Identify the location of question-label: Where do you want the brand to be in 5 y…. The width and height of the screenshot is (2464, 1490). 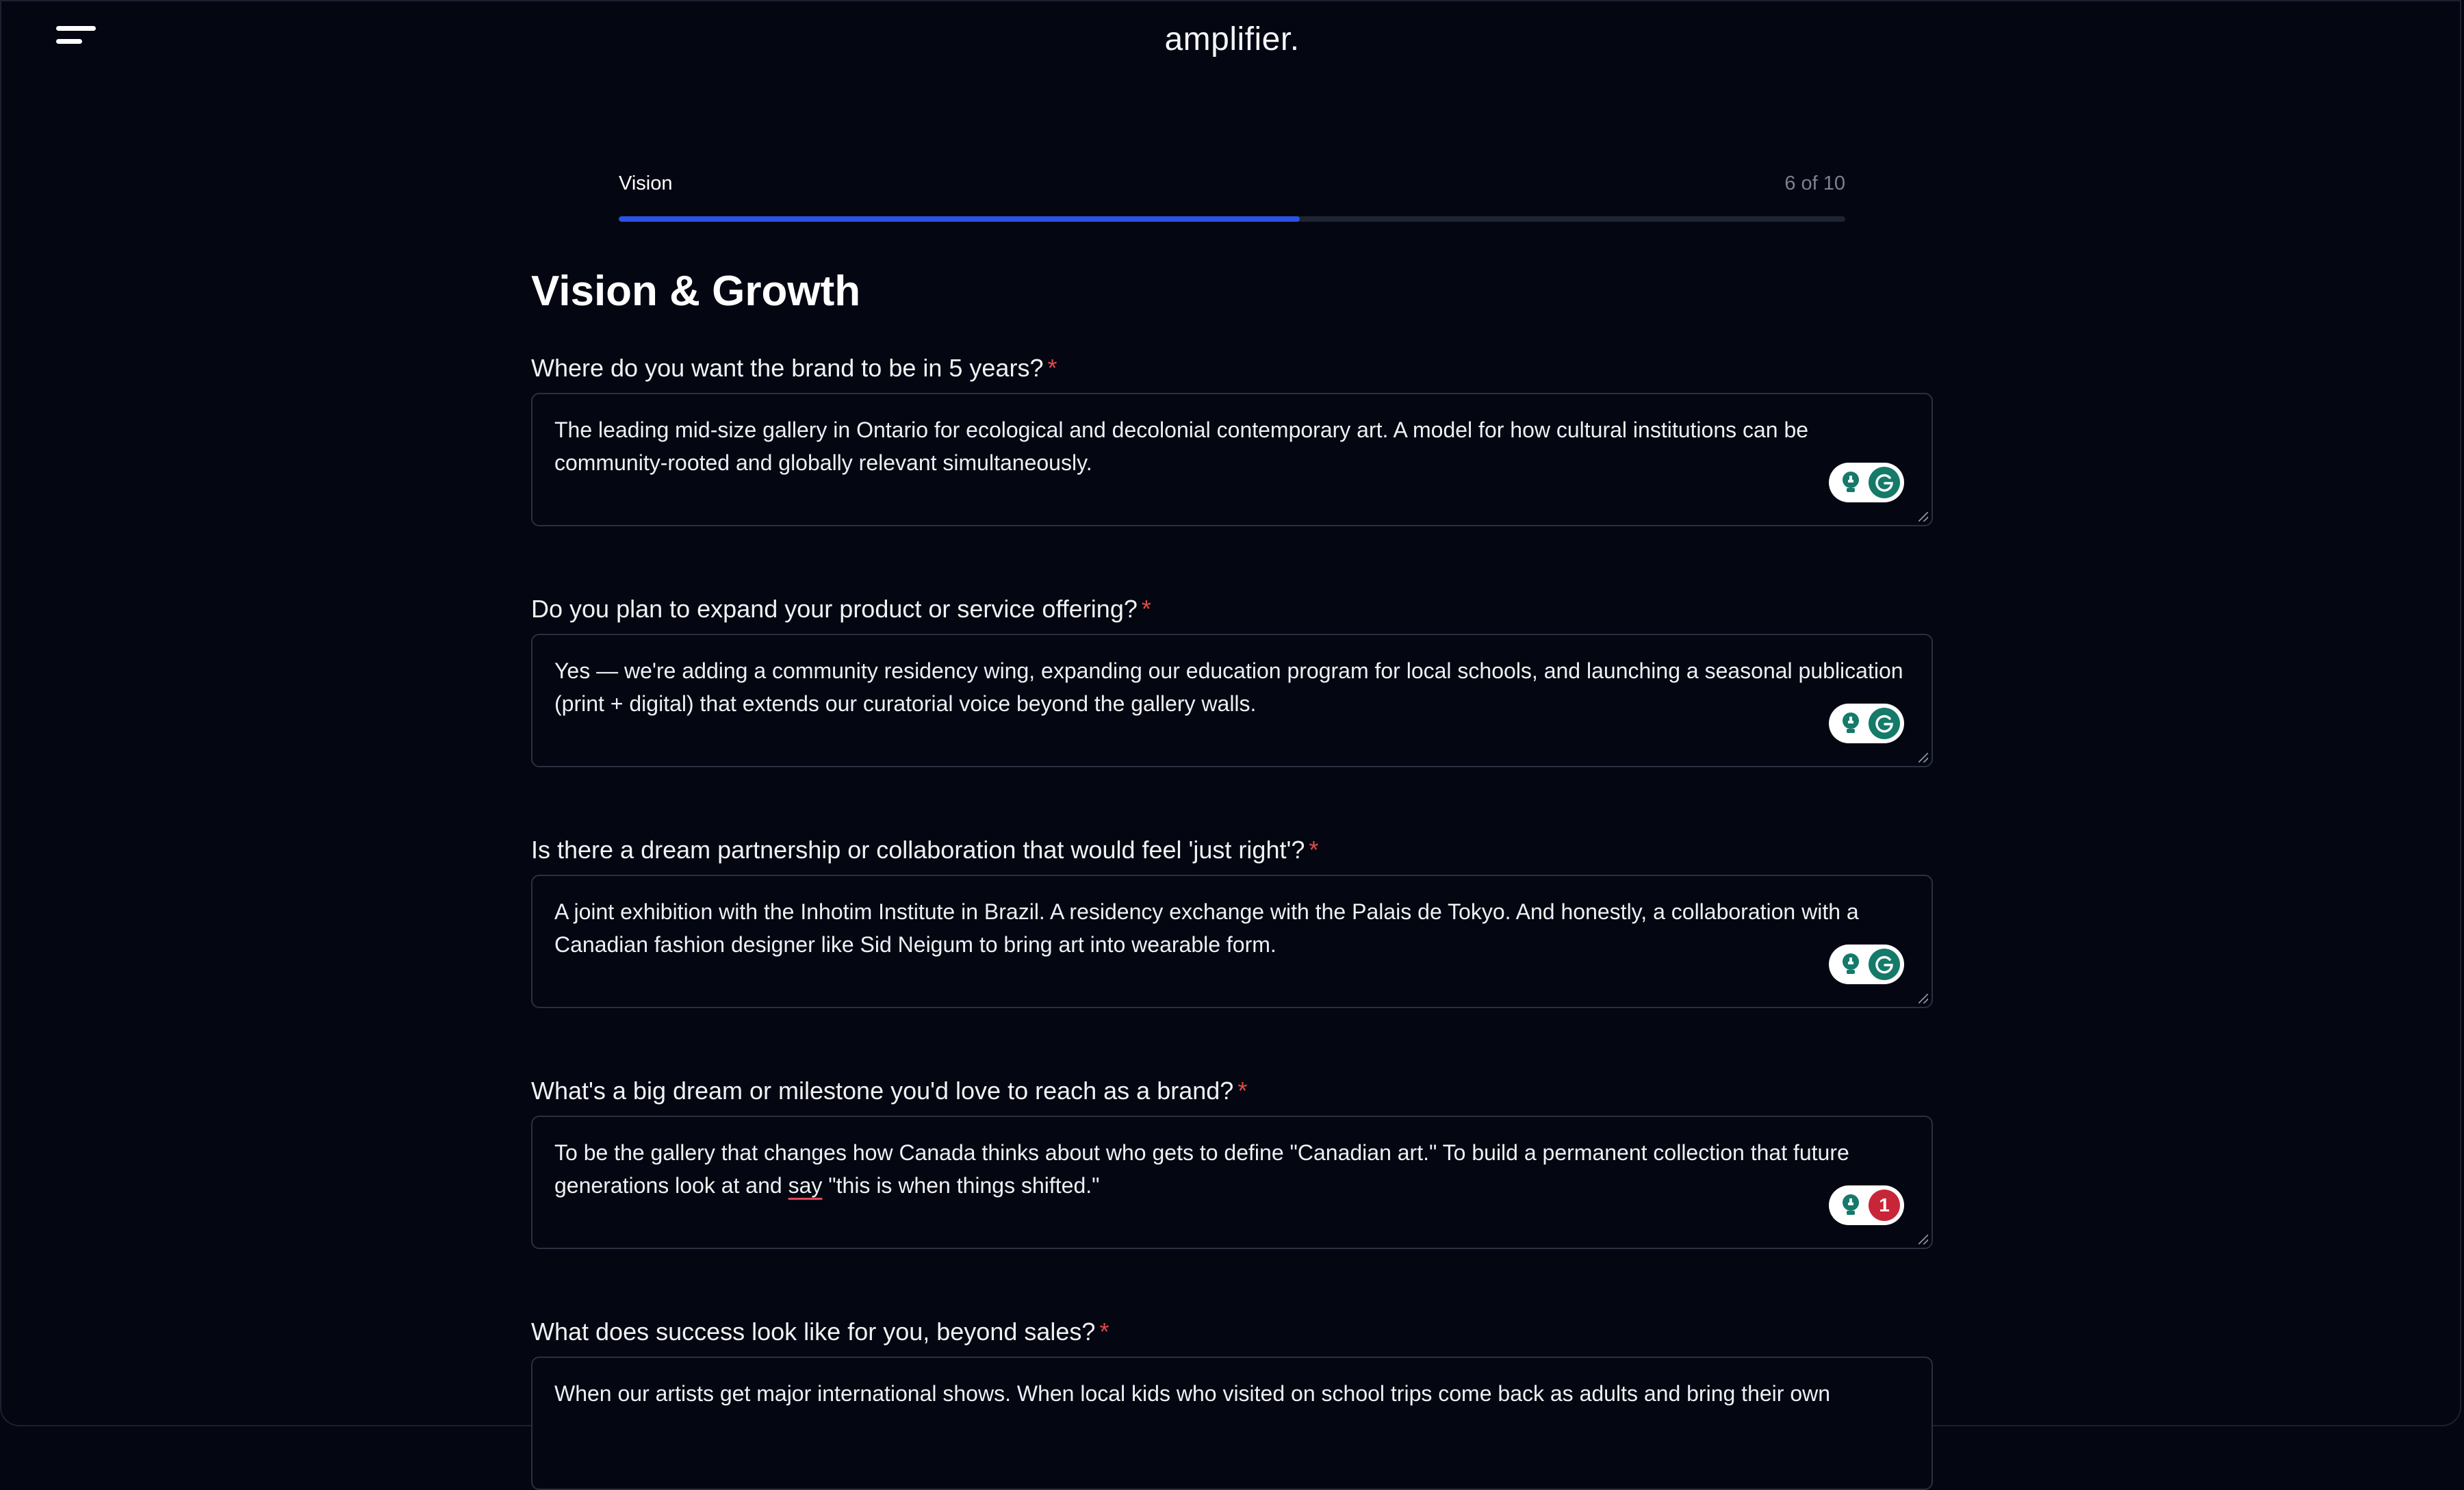
(794, 368).